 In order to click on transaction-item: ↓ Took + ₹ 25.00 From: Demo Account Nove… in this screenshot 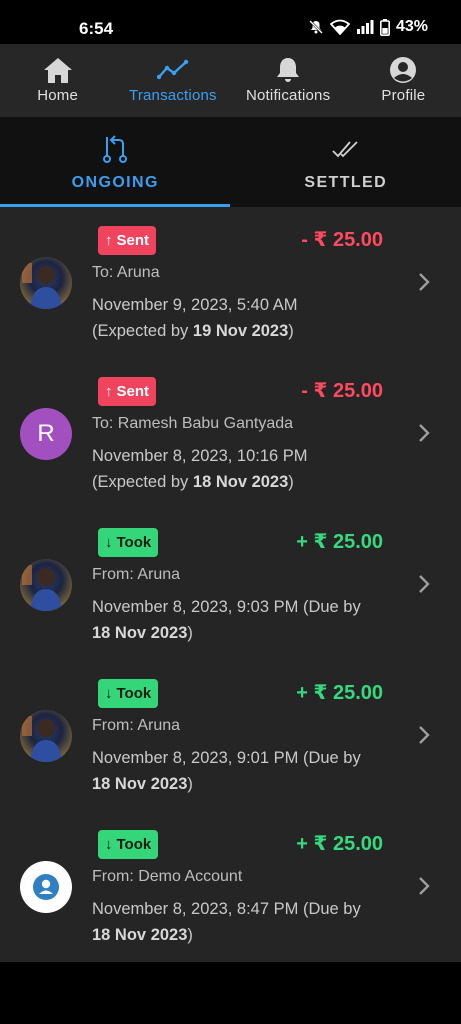, I will do `click(230, 886)`.